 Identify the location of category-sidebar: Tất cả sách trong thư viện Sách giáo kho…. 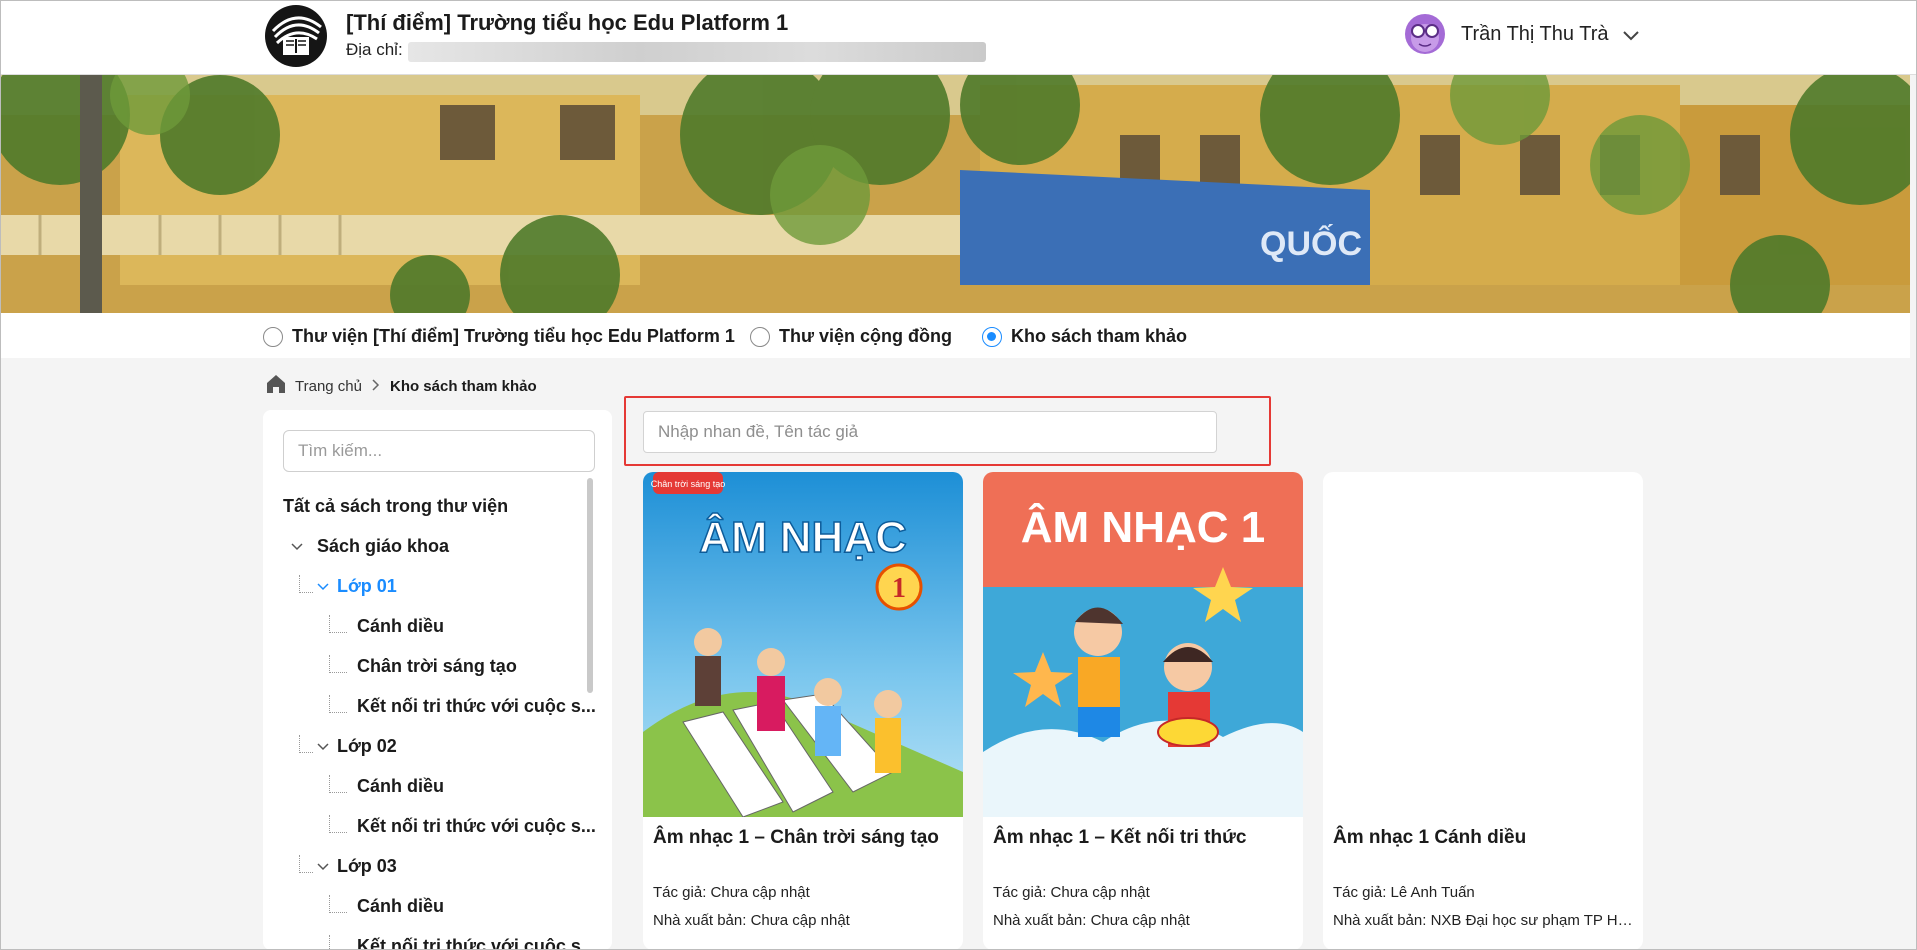
(437, 680).